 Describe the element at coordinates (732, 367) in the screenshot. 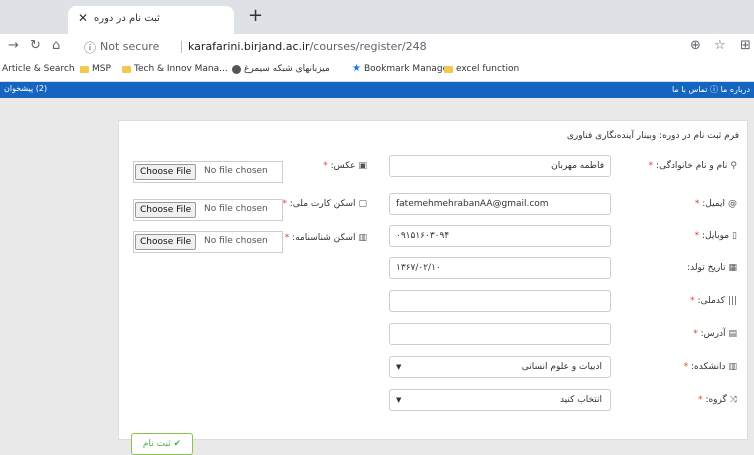

I see `building-icon: ▥` at that location.